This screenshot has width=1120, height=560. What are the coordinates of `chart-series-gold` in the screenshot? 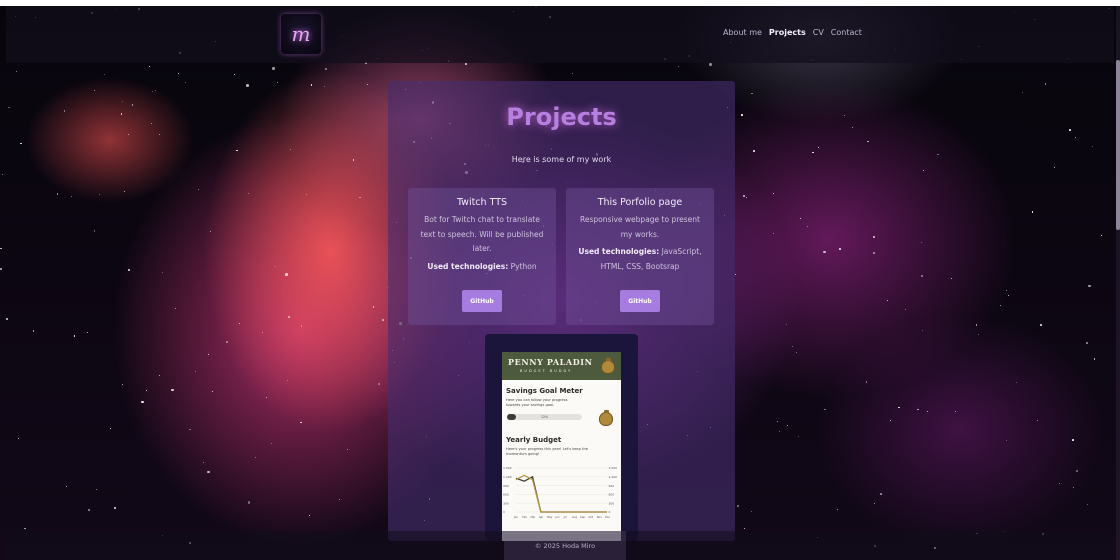 It's located at (561, 493).